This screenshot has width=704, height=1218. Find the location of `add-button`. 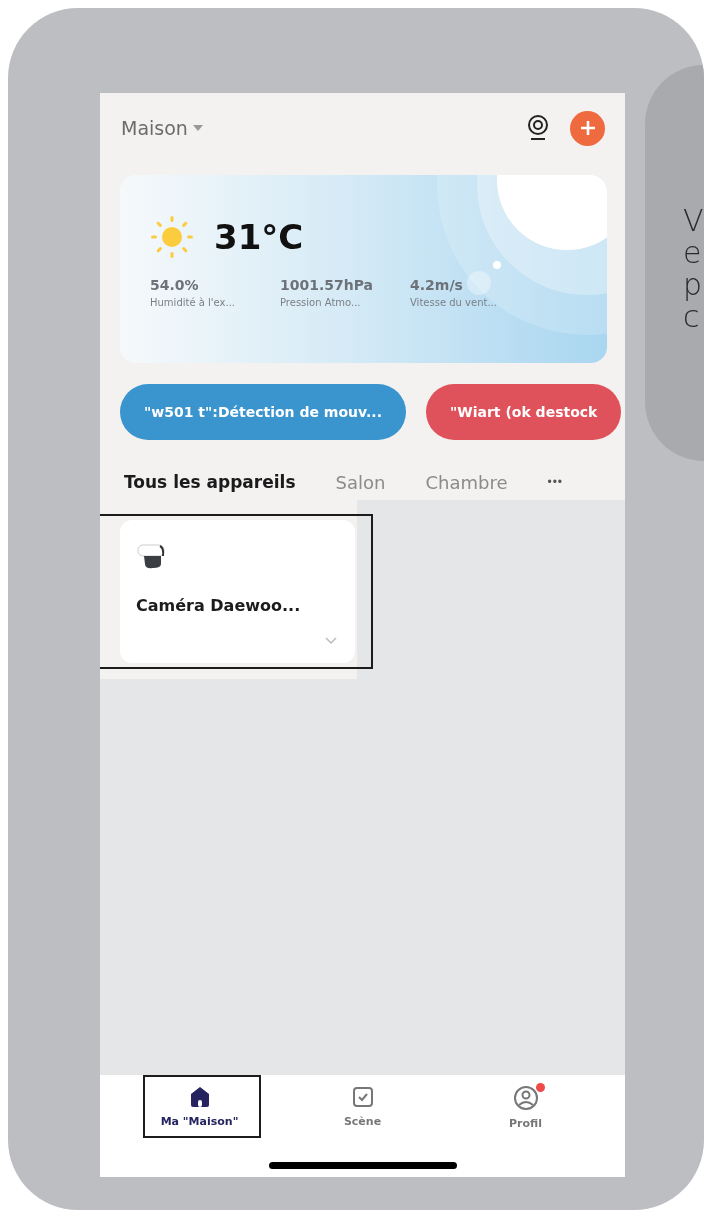

add-button is located at coordinates (587, 128).